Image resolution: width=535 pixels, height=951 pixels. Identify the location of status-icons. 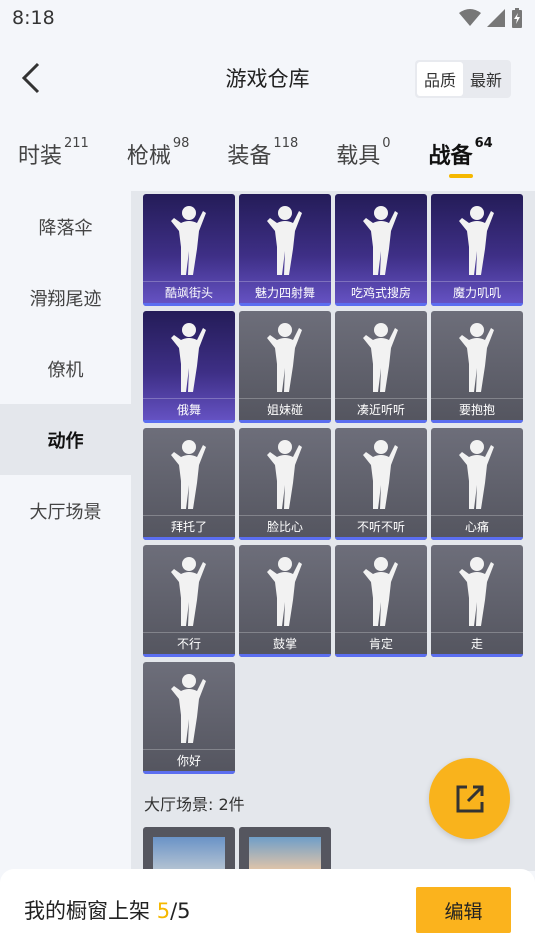
(491, 18).